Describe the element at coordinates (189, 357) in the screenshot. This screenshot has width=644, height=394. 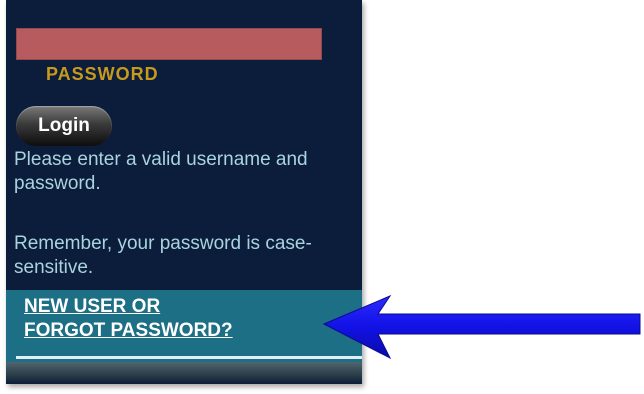
I see `divider` at that location.